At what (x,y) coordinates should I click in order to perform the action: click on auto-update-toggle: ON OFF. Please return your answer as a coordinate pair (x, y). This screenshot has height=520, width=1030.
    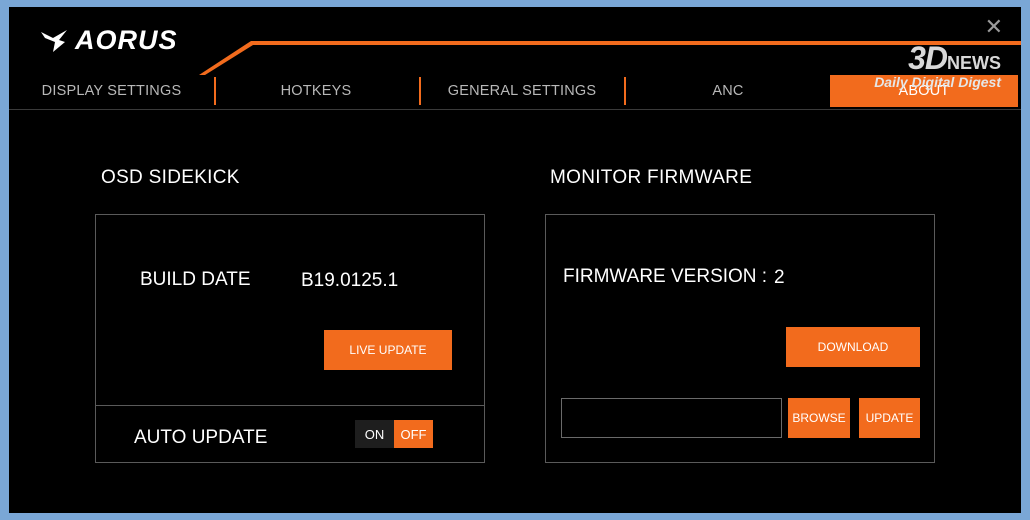
    Looking at the image, I should click on (394, 434).